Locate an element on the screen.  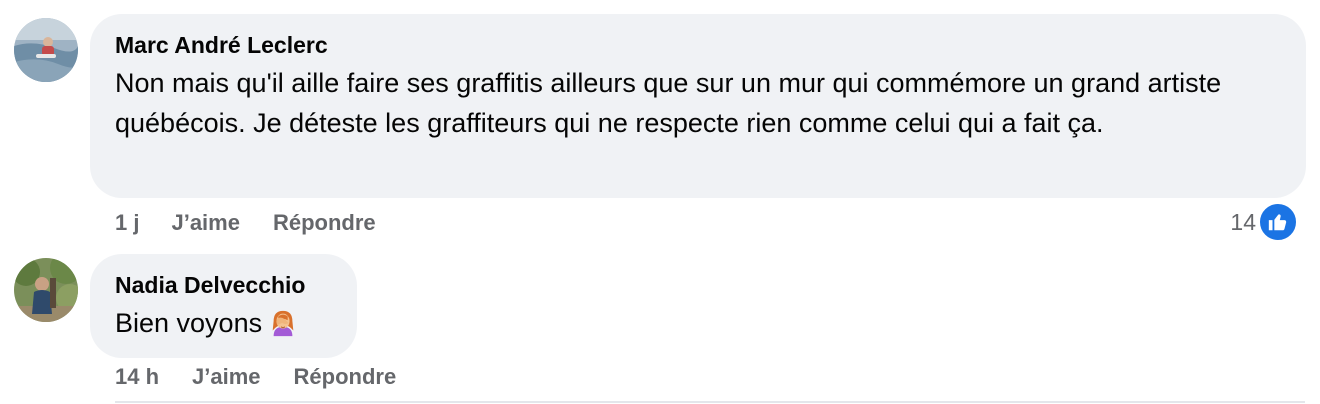
avatar-beach-icon is located at coordinates (46, 50).